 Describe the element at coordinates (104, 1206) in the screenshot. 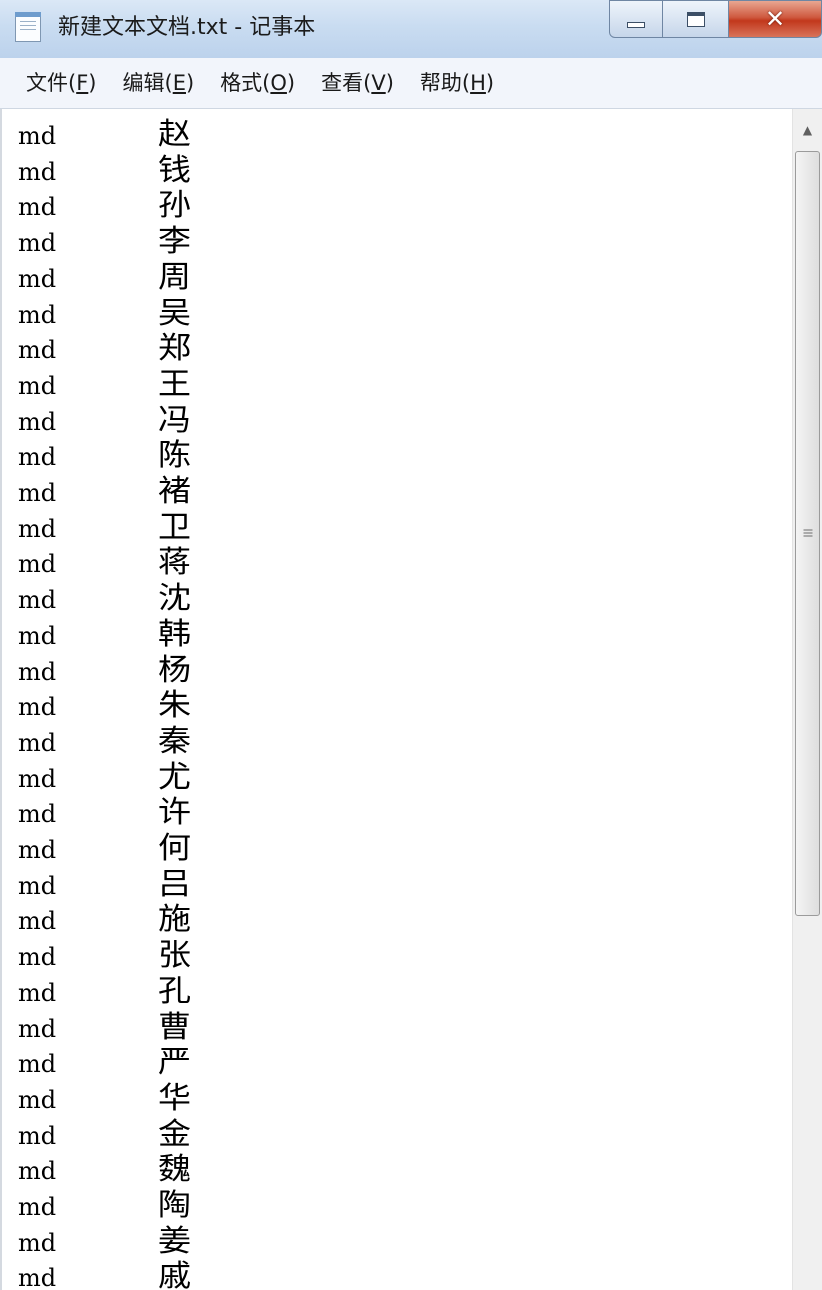

I see `text-line: md 陶` at that location.